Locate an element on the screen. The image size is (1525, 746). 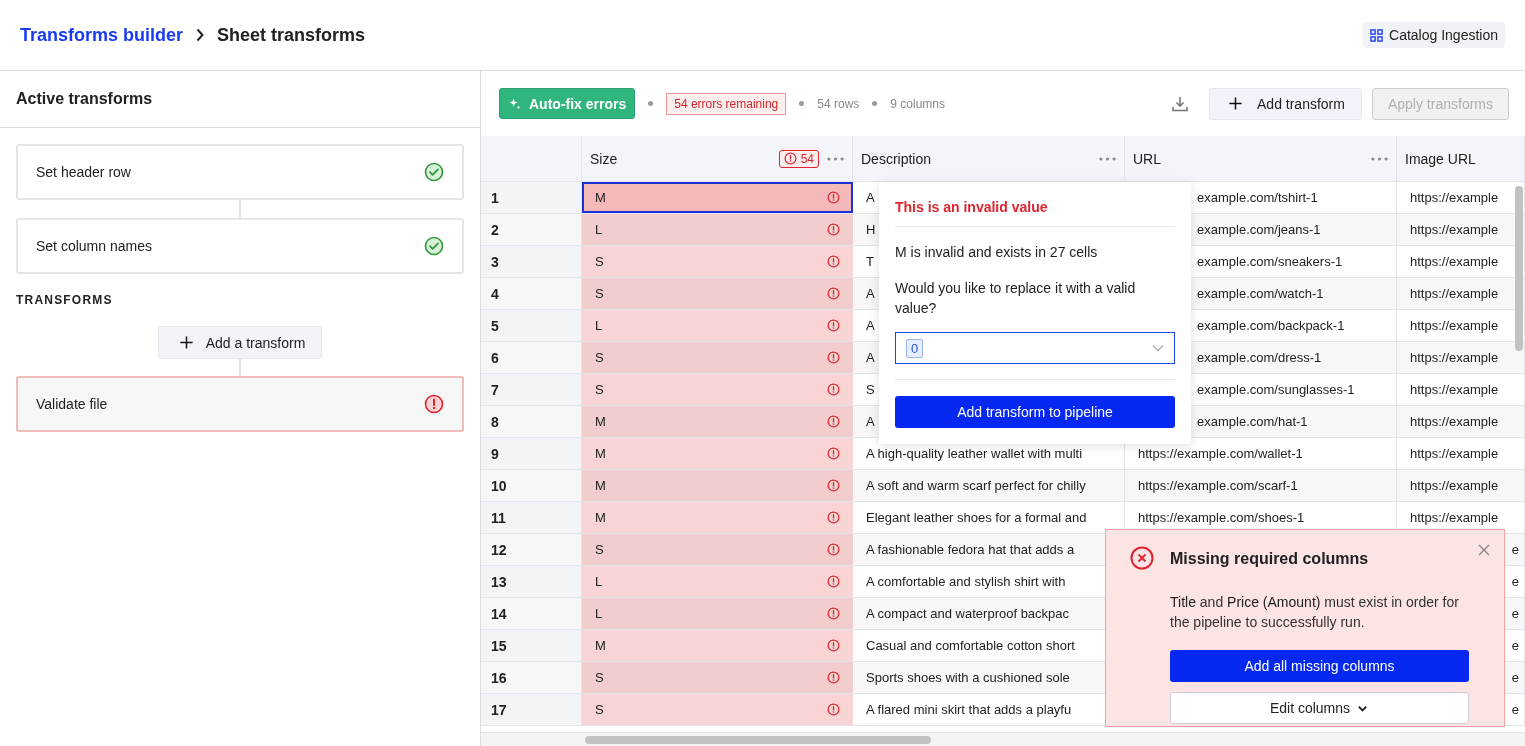
row-number: 13 is located at coordinates (531, 581).